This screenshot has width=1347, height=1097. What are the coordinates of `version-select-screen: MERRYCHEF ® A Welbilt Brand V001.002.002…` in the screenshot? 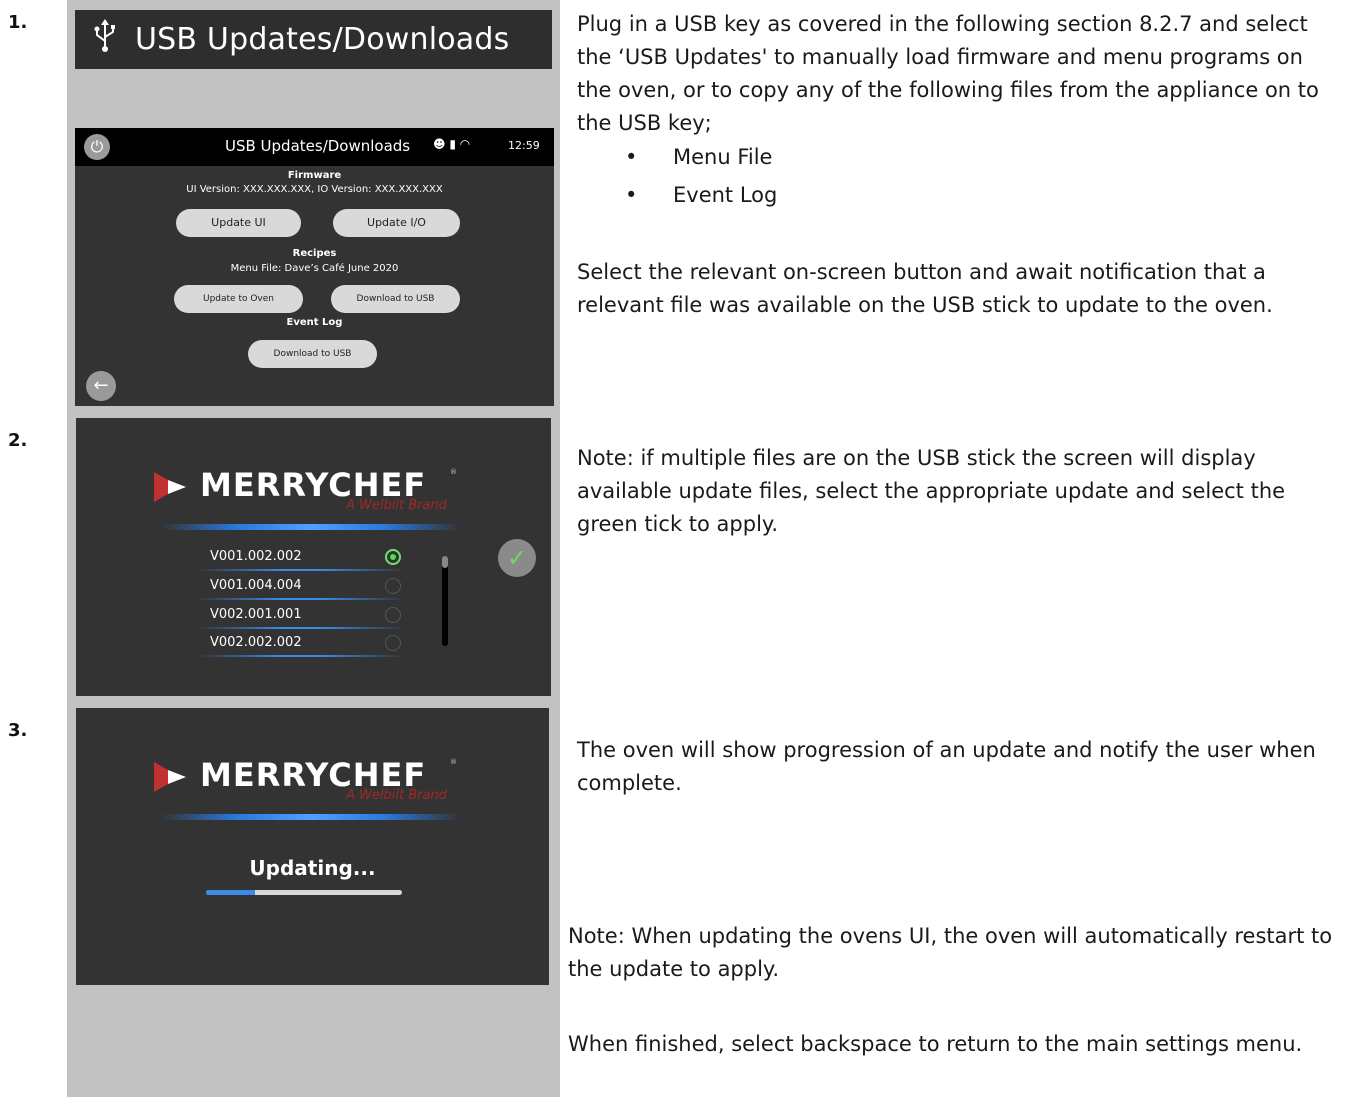 It's located at (313, 557).